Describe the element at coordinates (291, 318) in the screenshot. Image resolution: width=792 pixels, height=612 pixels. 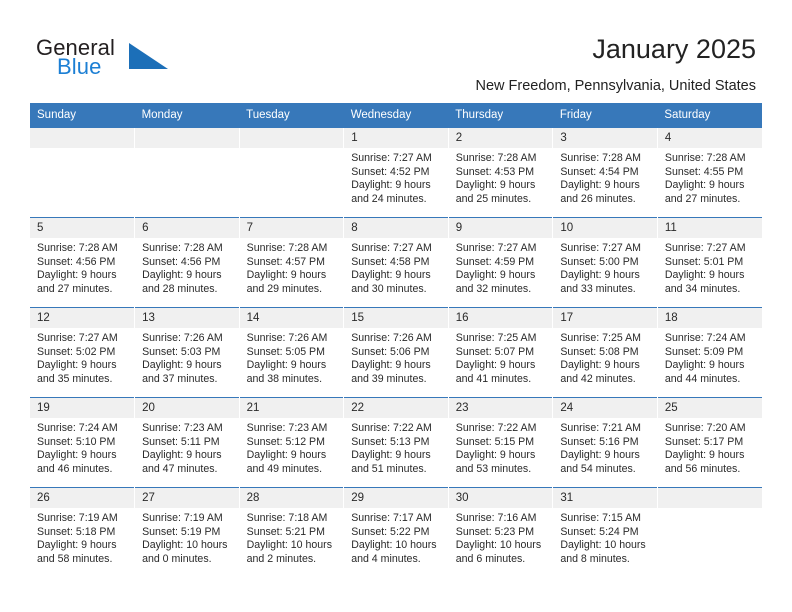
I see `day-number: 14` at that location.